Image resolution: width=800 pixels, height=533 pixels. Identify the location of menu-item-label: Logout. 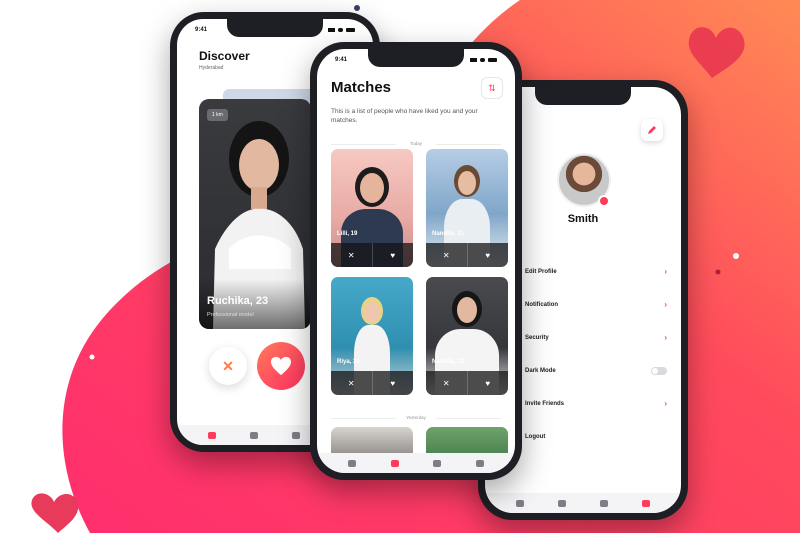
(535, 436).